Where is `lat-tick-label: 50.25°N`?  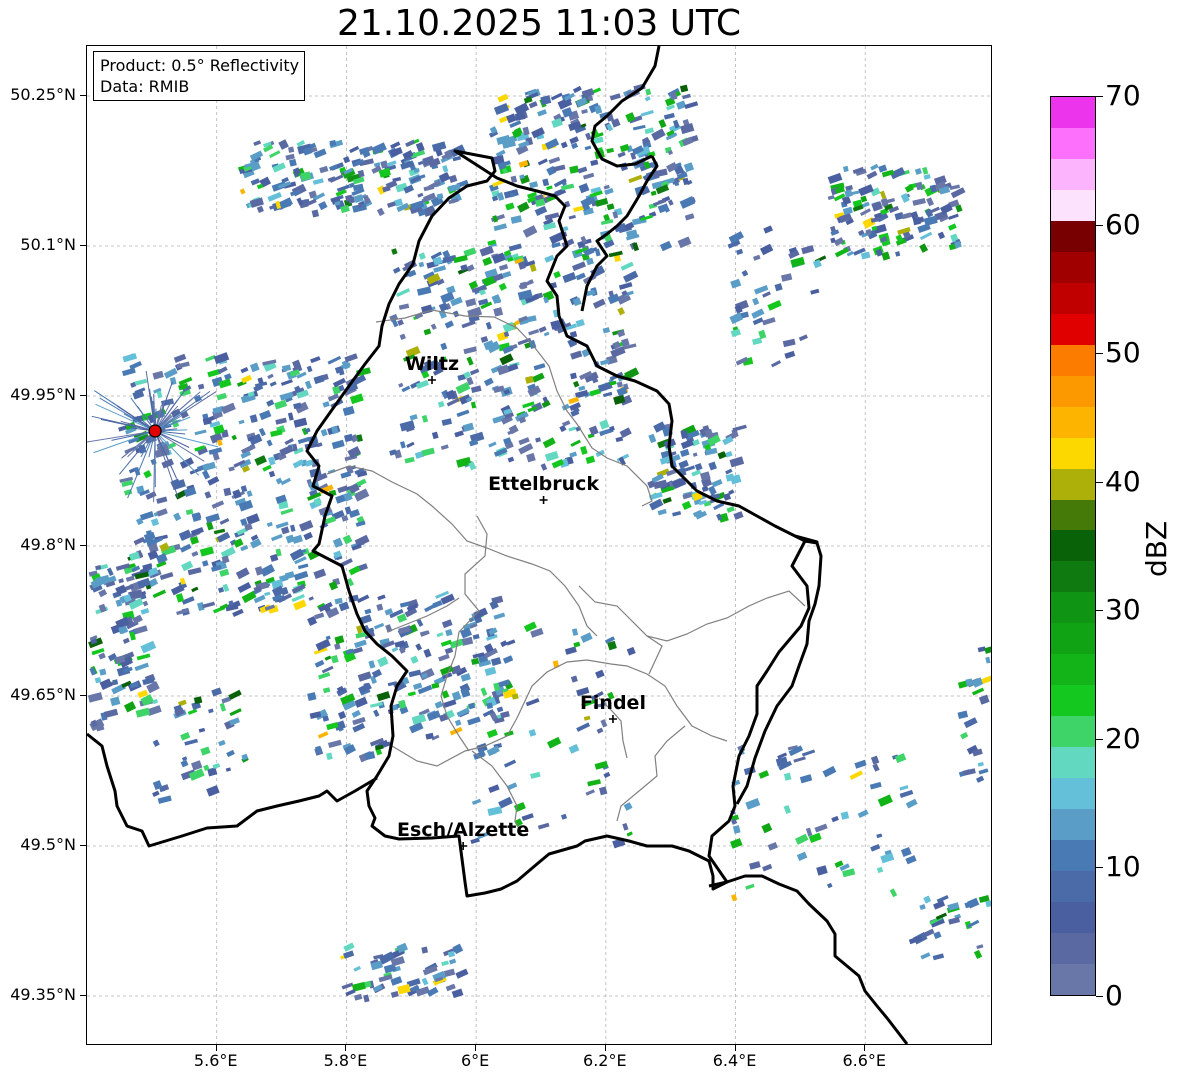 lat-tick-label: 50.25°N is located at coordinates (43, 94).